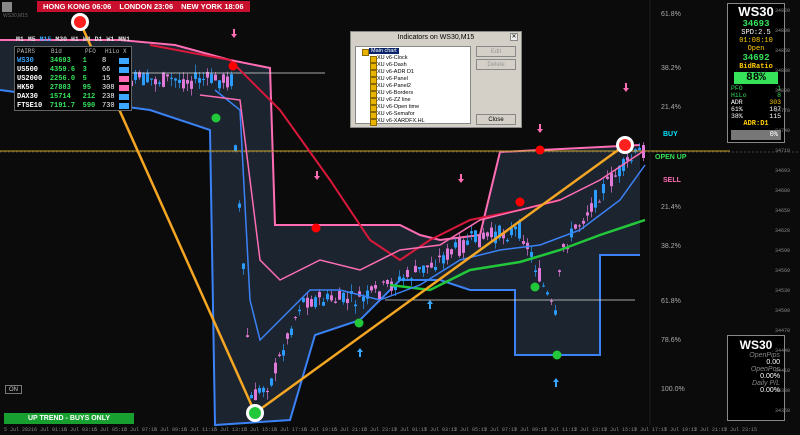  Describe the element at coordinates (783, 211) in the screenshot. I see `price-tick: 34650` at that location.